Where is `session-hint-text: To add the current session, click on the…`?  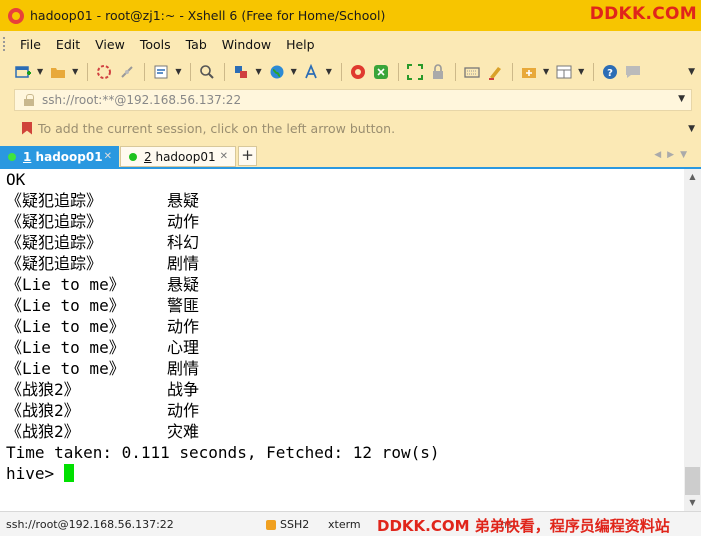
session-hint-text: To add the current session, click on the… is located at coordinates (217, 128).